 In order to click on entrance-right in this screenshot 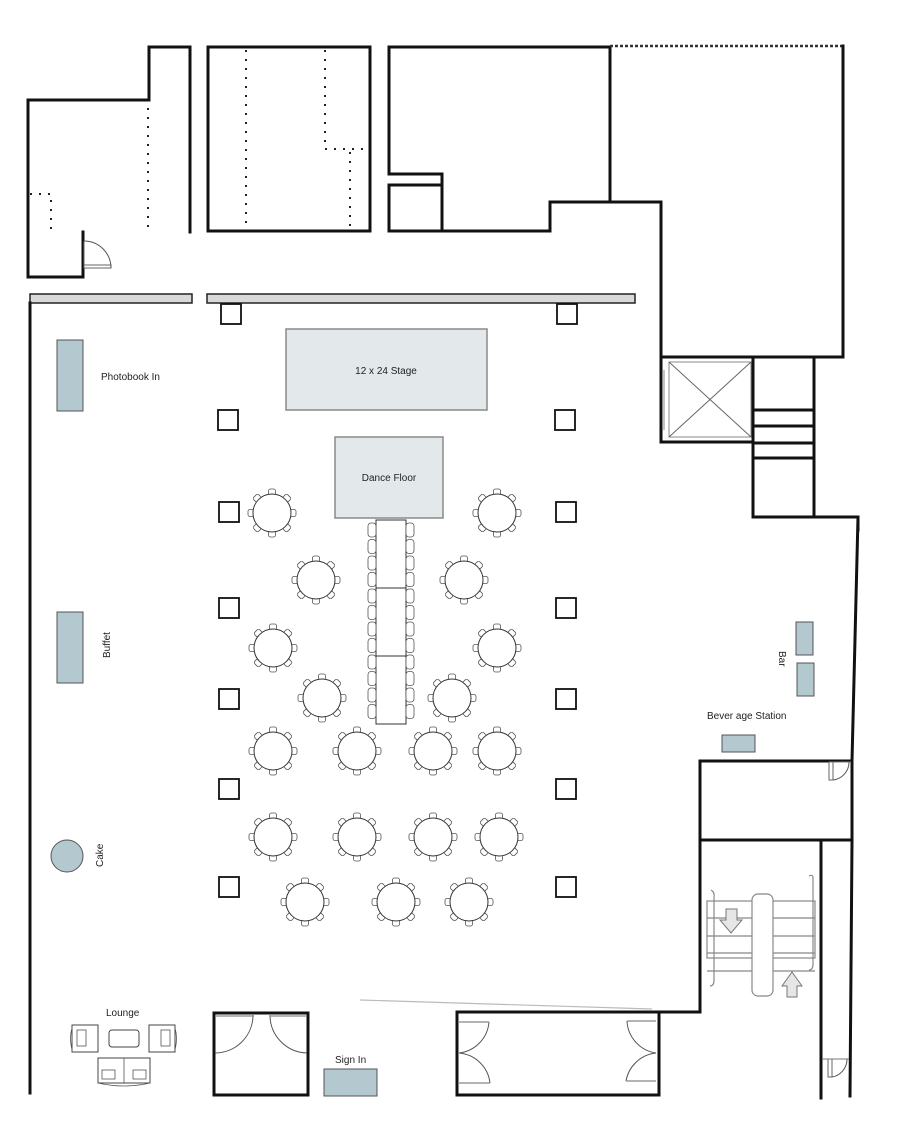, I will do `click(558, 1053)`.